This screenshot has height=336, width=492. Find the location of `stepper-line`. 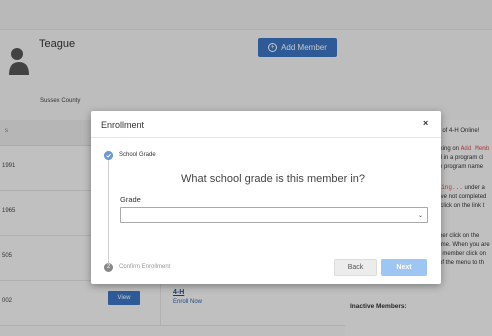

stepper-line is located at coordinates (108, 208).